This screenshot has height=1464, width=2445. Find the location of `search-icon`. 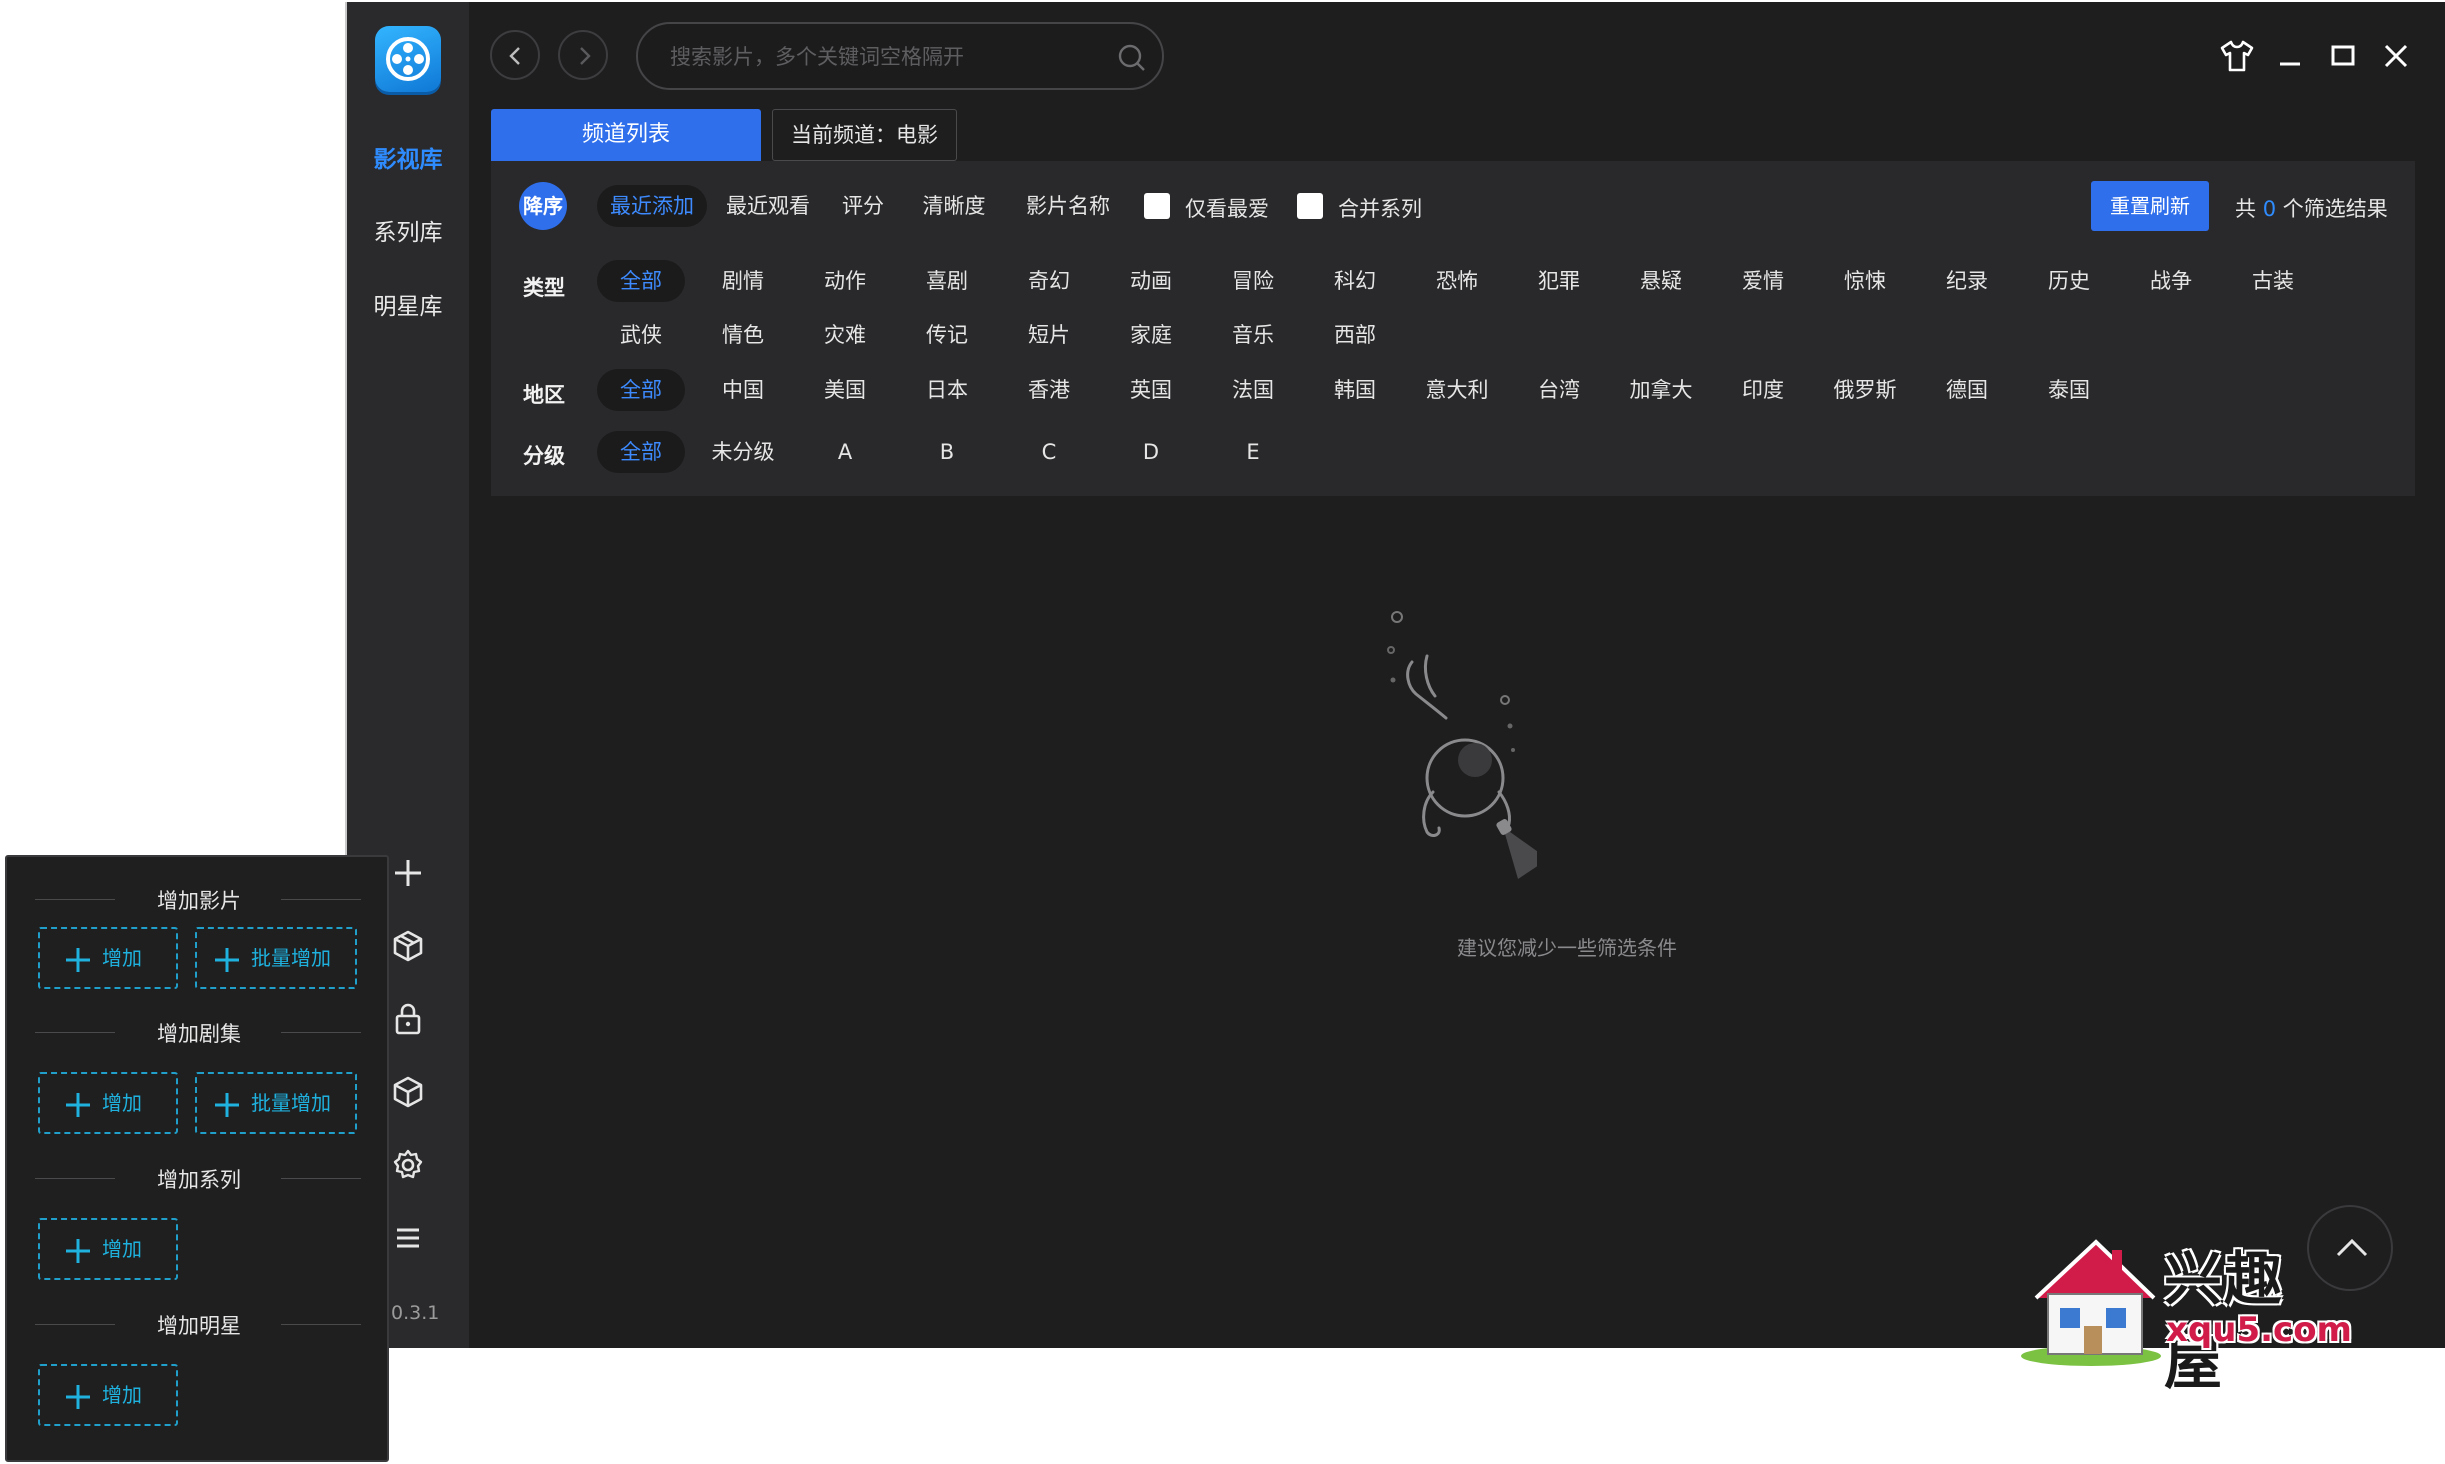

search-icon is located at coordinates (1132, 58).